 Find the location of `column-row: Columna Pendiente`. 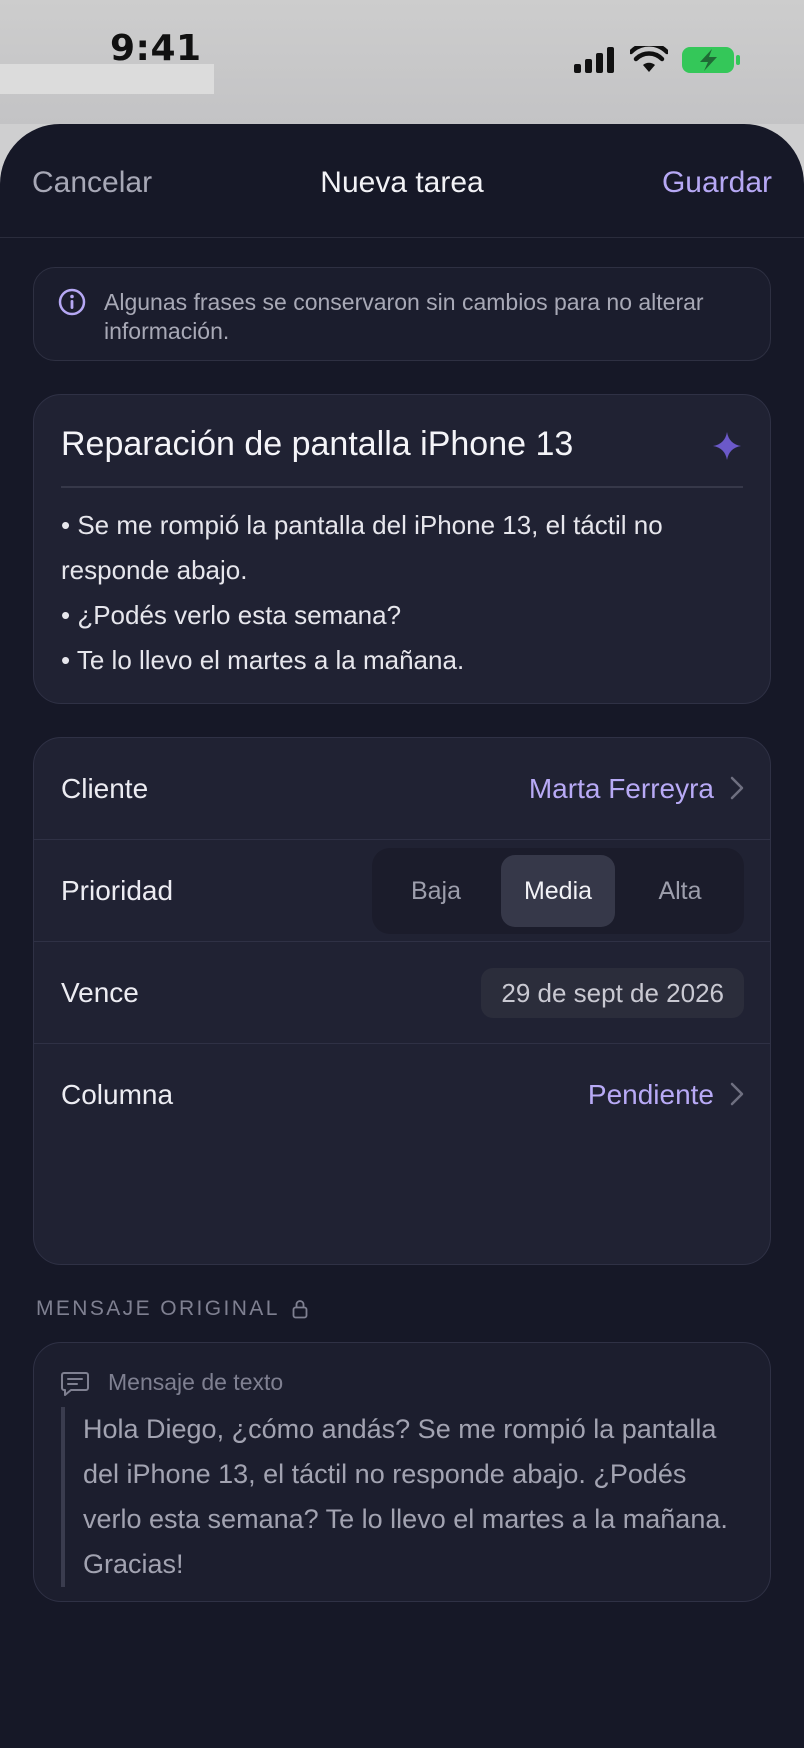

column-row: Columna Pendiente is located at coordinates (402, 1095).